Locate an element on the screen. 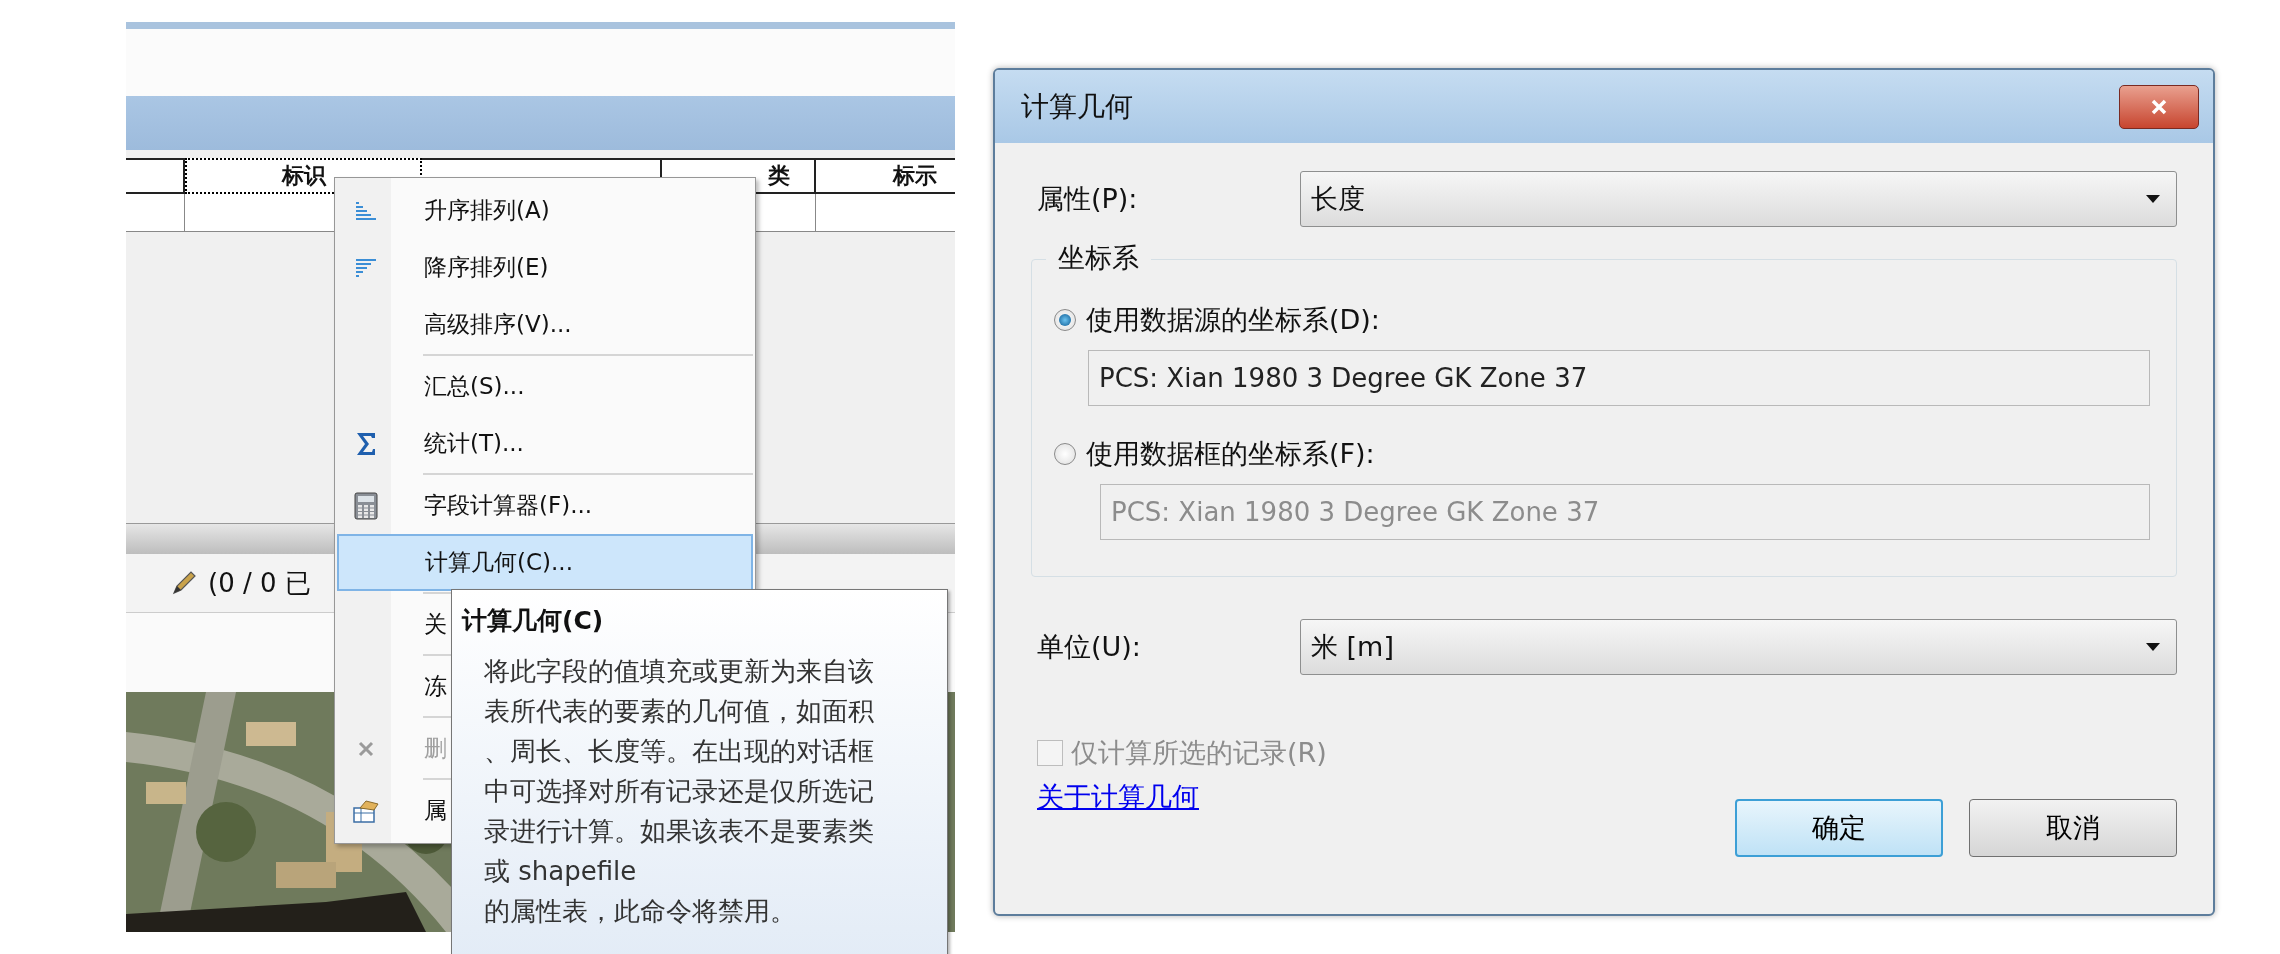  selection-count: (0 / 0 已 is located at coordinates (259, 583).